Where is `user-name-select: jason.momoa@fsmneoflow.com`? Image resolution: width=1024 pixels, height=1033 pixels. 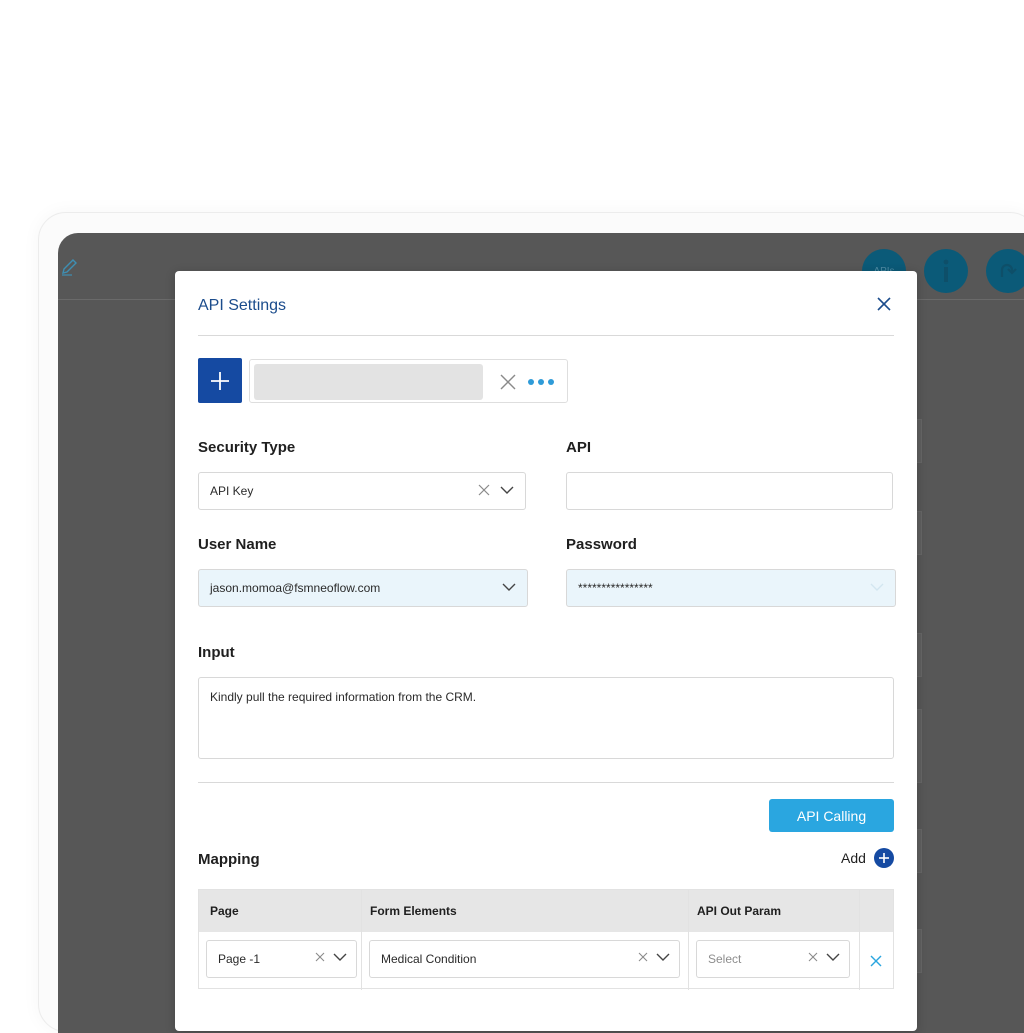 user-name-select: jason.momoa@fsmneoflow.com is located at coordinates (363, 588).